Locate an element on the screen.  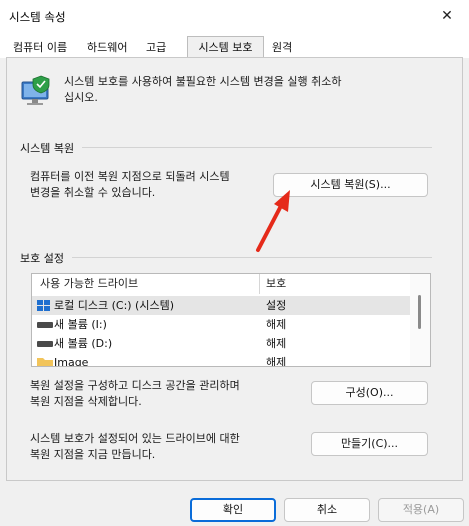
drive-protection-status: 설정 is located at coordinates (276, 305).